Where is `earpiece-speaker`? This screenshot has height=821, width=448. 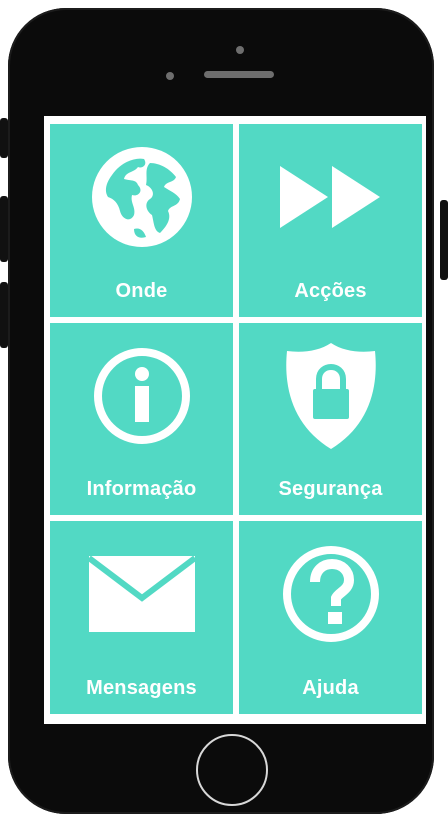
earpiece-speaker is located at coordinates (239, 74).